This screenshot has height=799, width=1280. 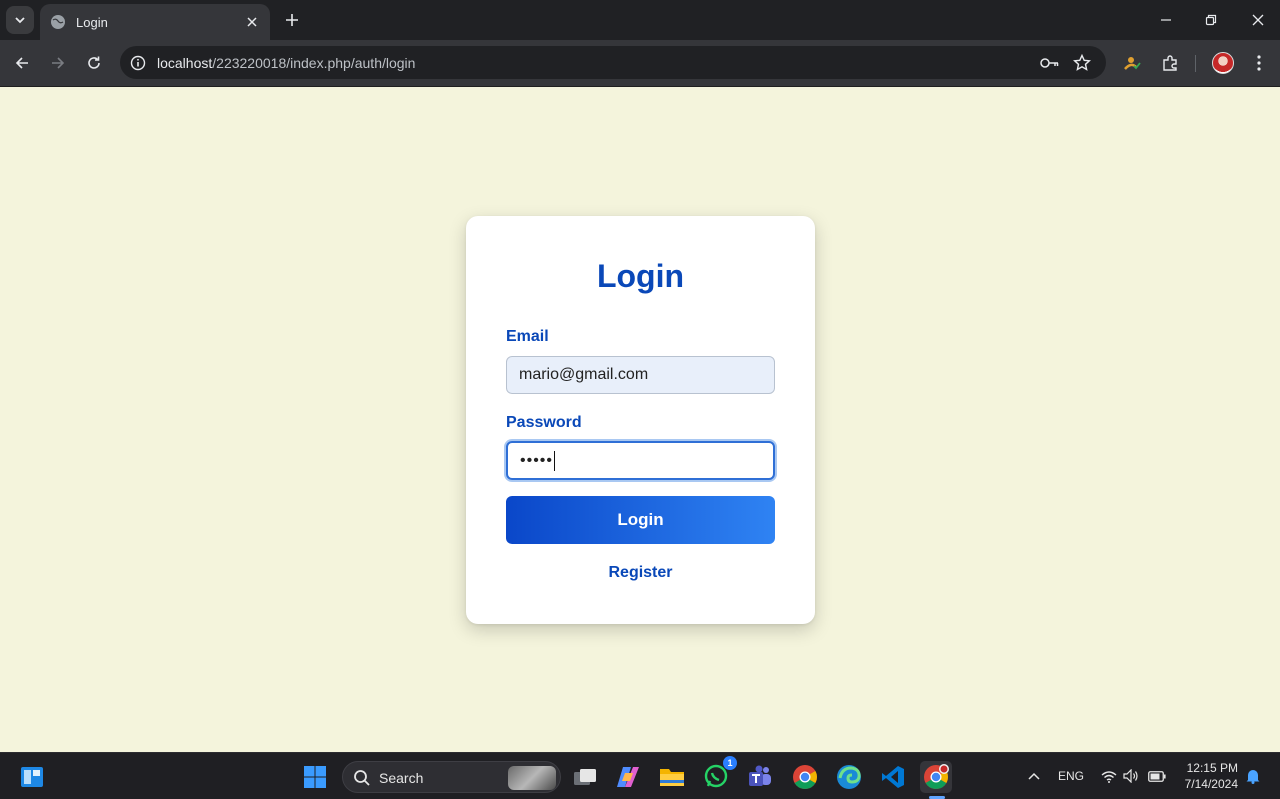 I want to click on reload-icon, so click(x=94, y=62).